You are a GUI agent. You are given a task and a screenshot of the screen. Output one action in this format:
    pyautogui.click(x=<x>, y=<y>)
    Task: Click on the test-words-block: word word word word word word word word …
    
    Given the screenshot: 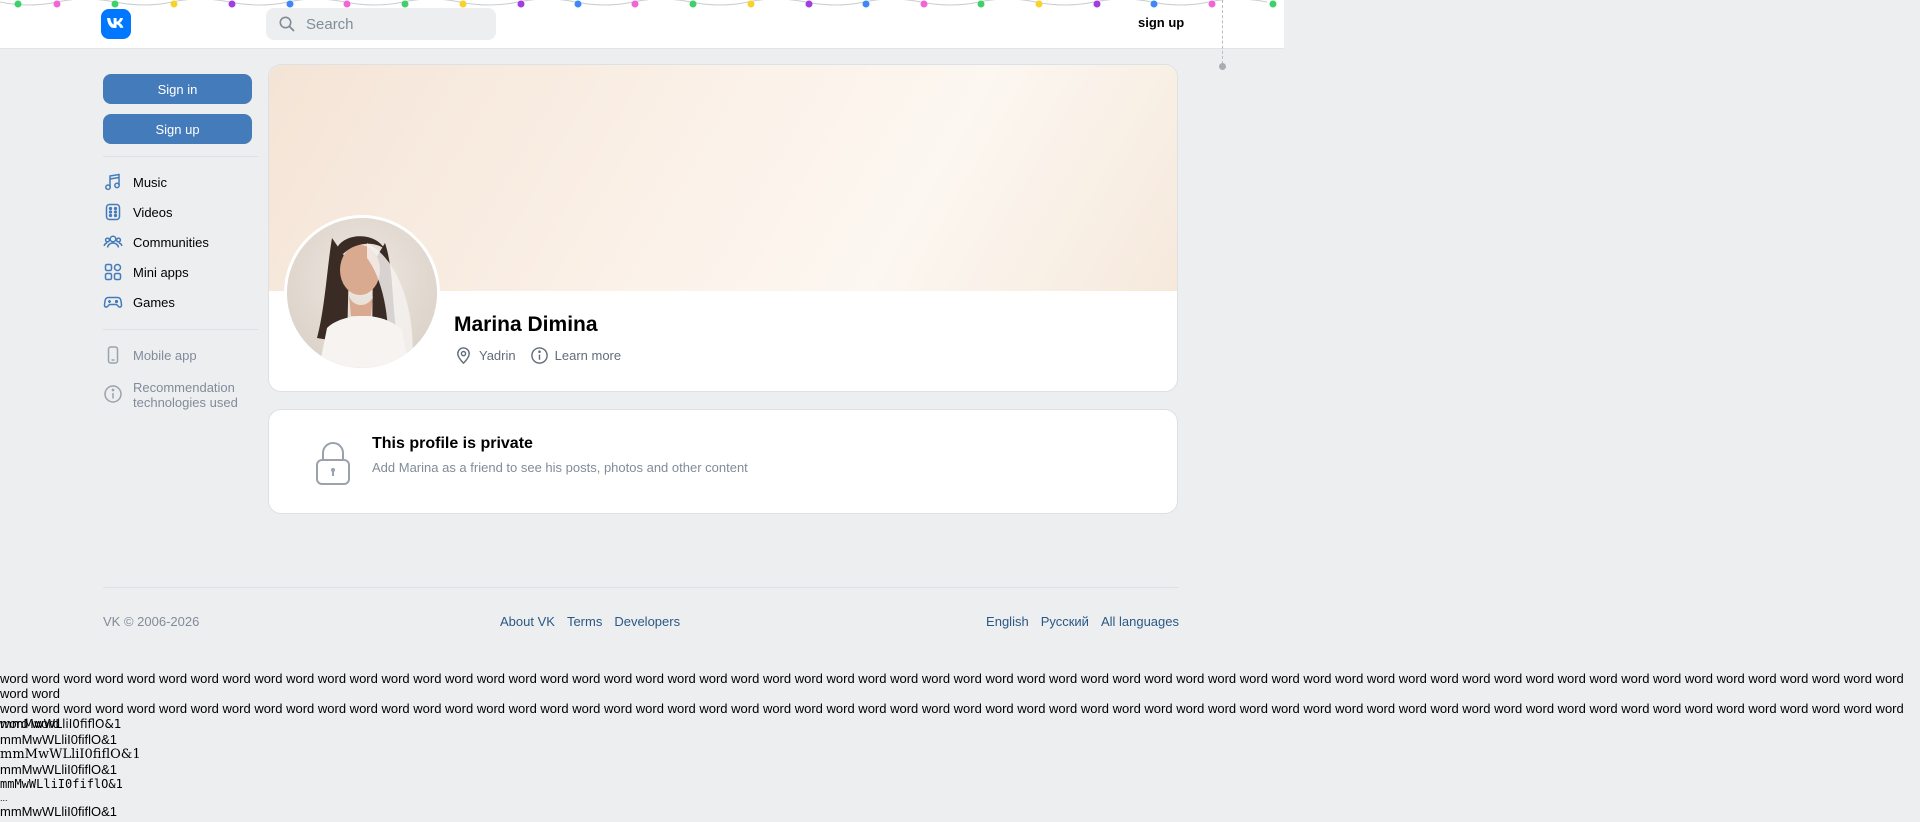 What is the action you would take?
    pyautogui.click(x=960, y=701)
    